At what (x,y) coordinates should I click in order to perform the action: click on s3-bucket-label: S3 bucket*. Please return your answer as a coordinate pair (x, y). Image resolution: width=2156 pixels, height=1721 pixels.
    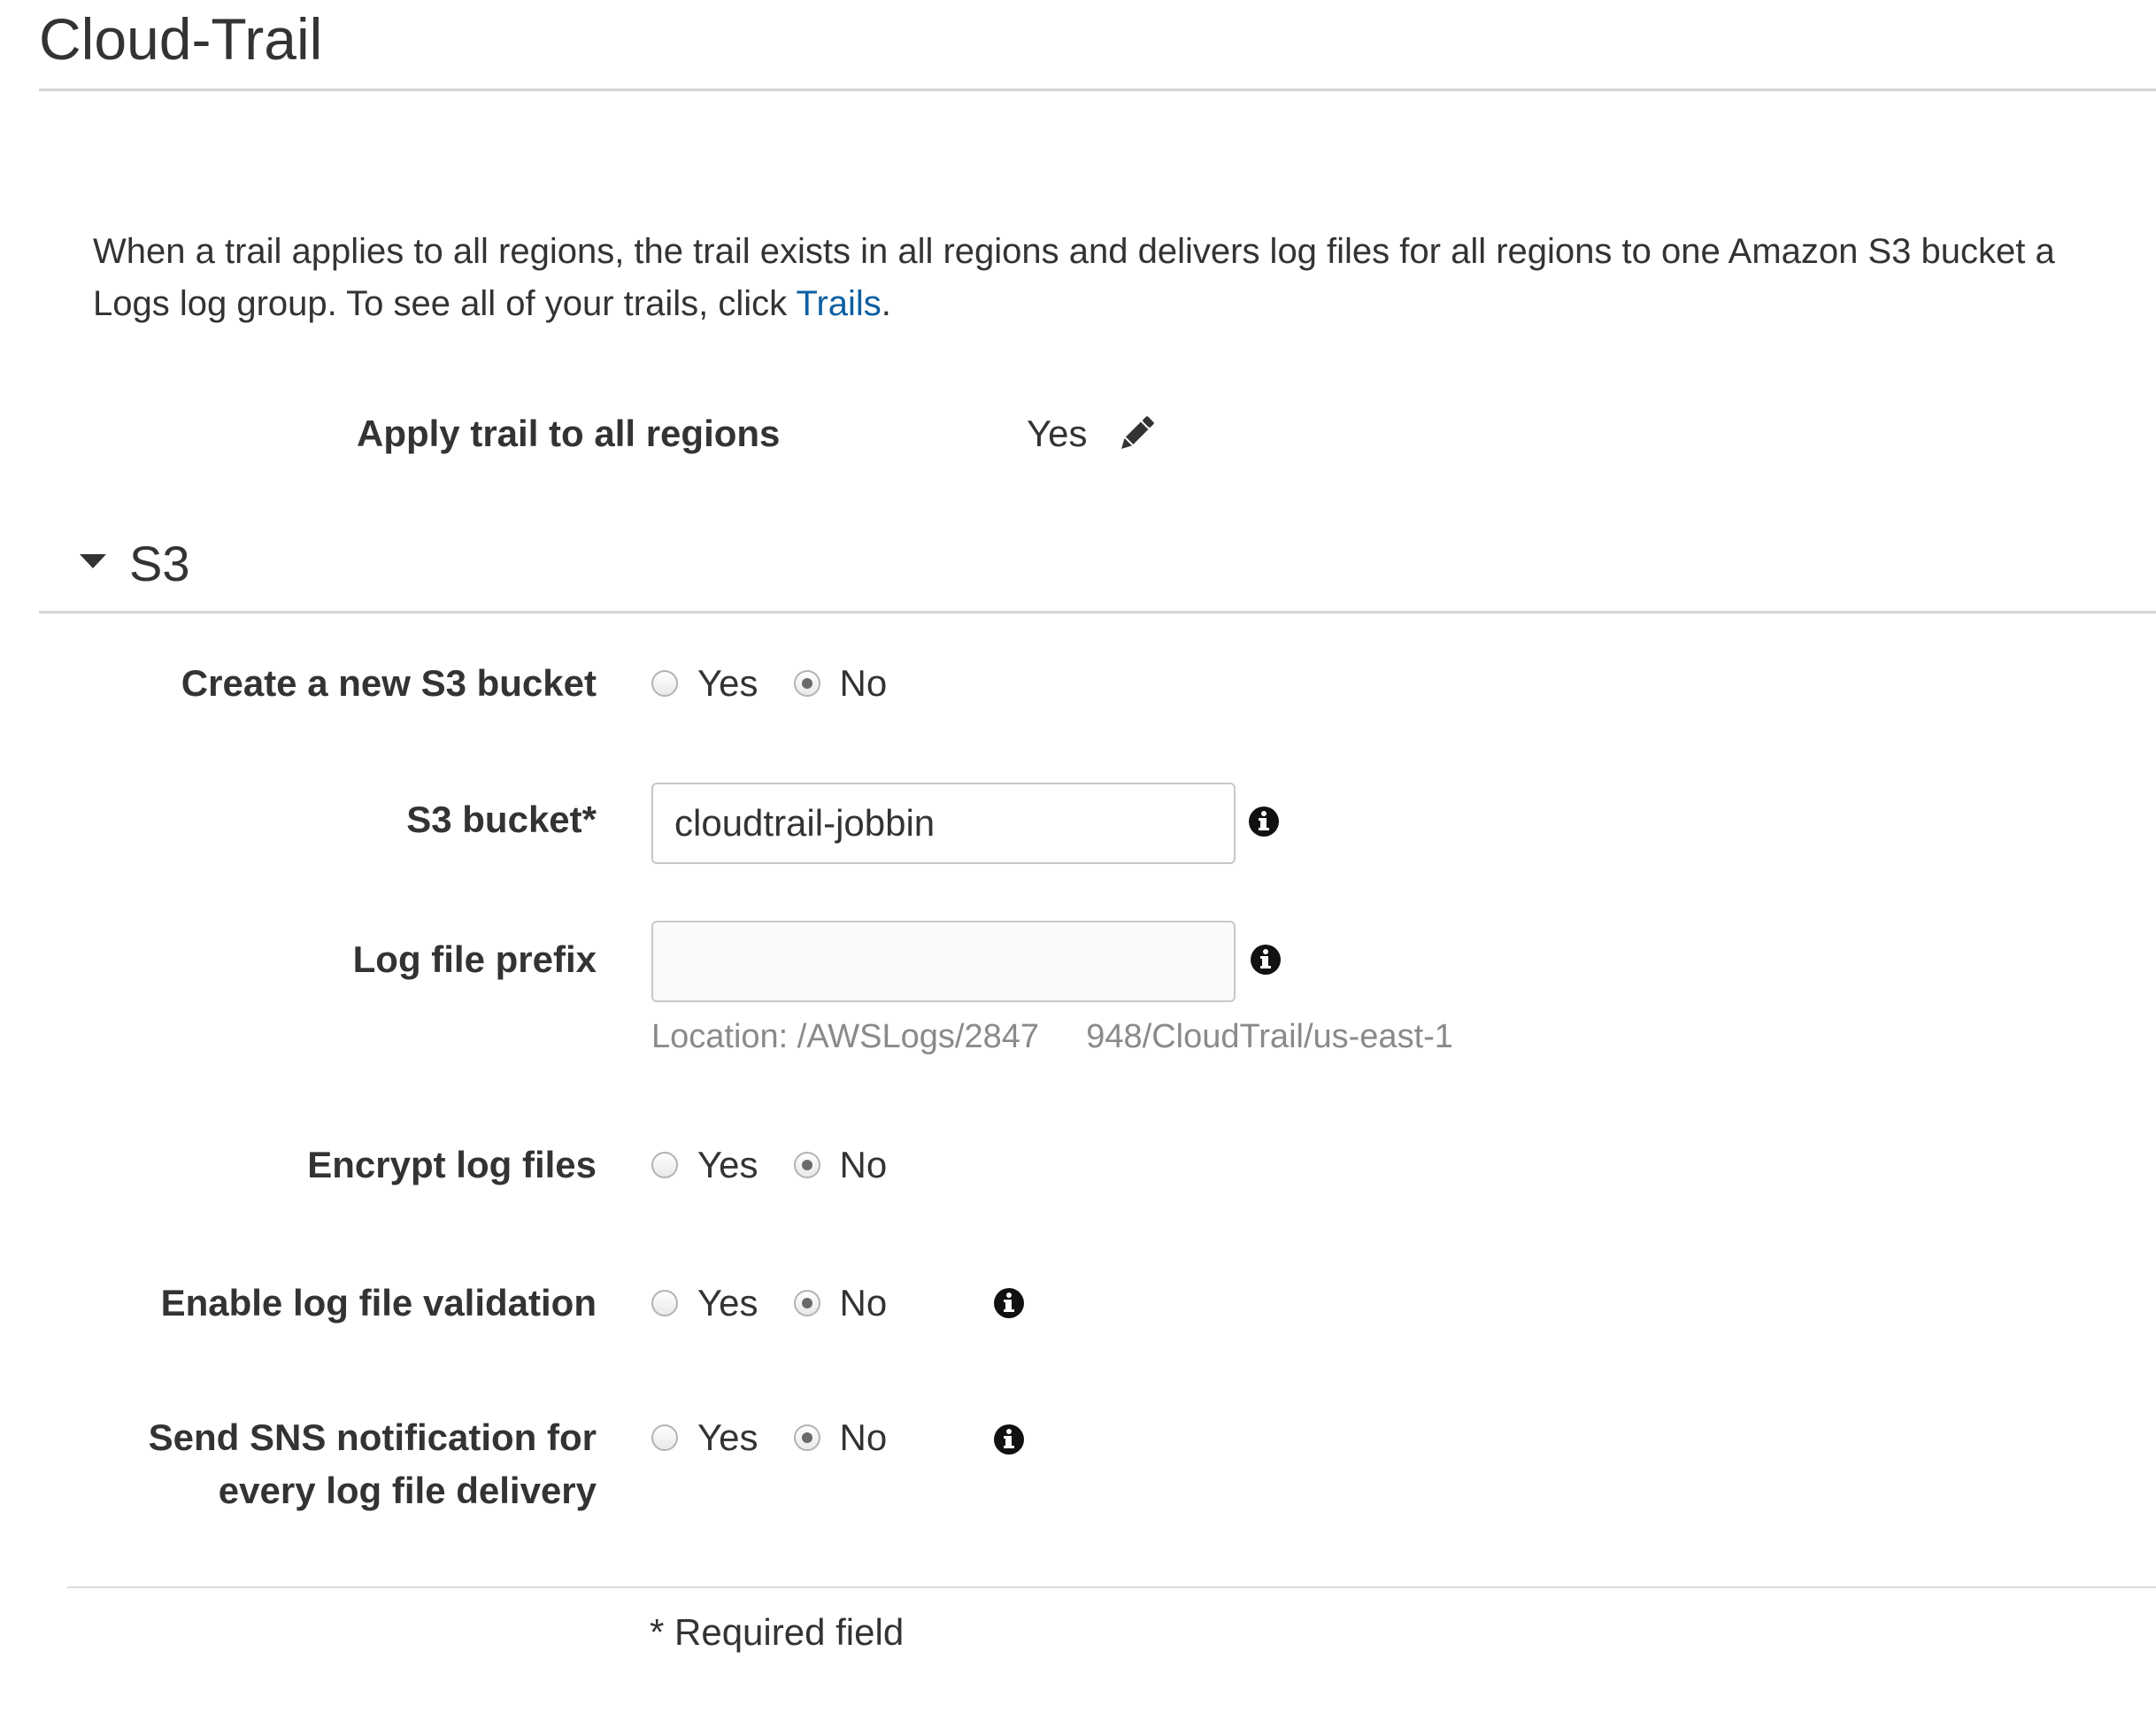
    Looking at the image, I should click on (501, 819).